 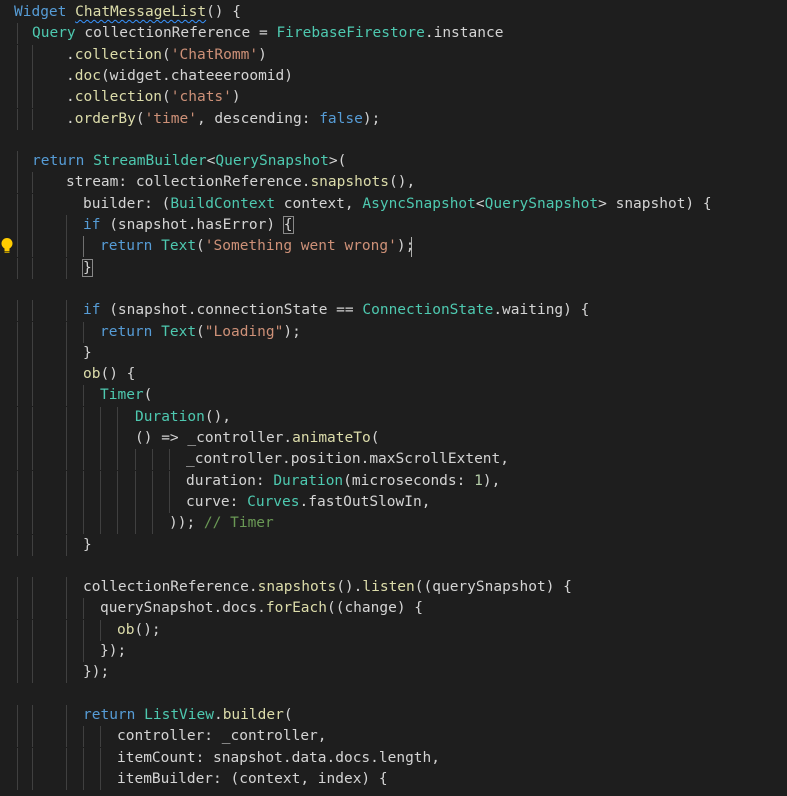 What do you see at coordinates (201, 97) in the screenshot?
I see `code-token: 'chats'` at bounding box center [201, 97].